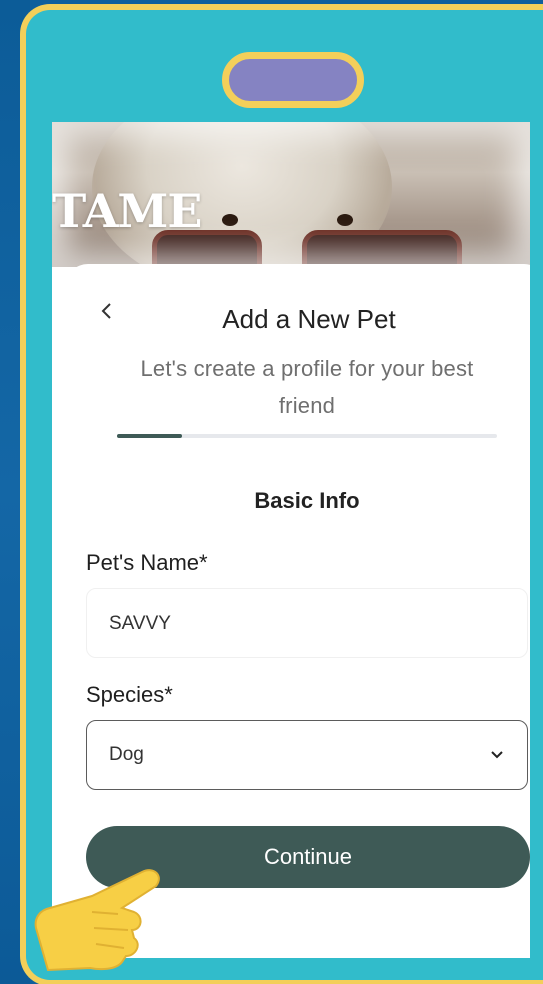  Describe the element at coordinates (309, 319) in the screenshot. I see `page-title: Add a New Pet` at that location.